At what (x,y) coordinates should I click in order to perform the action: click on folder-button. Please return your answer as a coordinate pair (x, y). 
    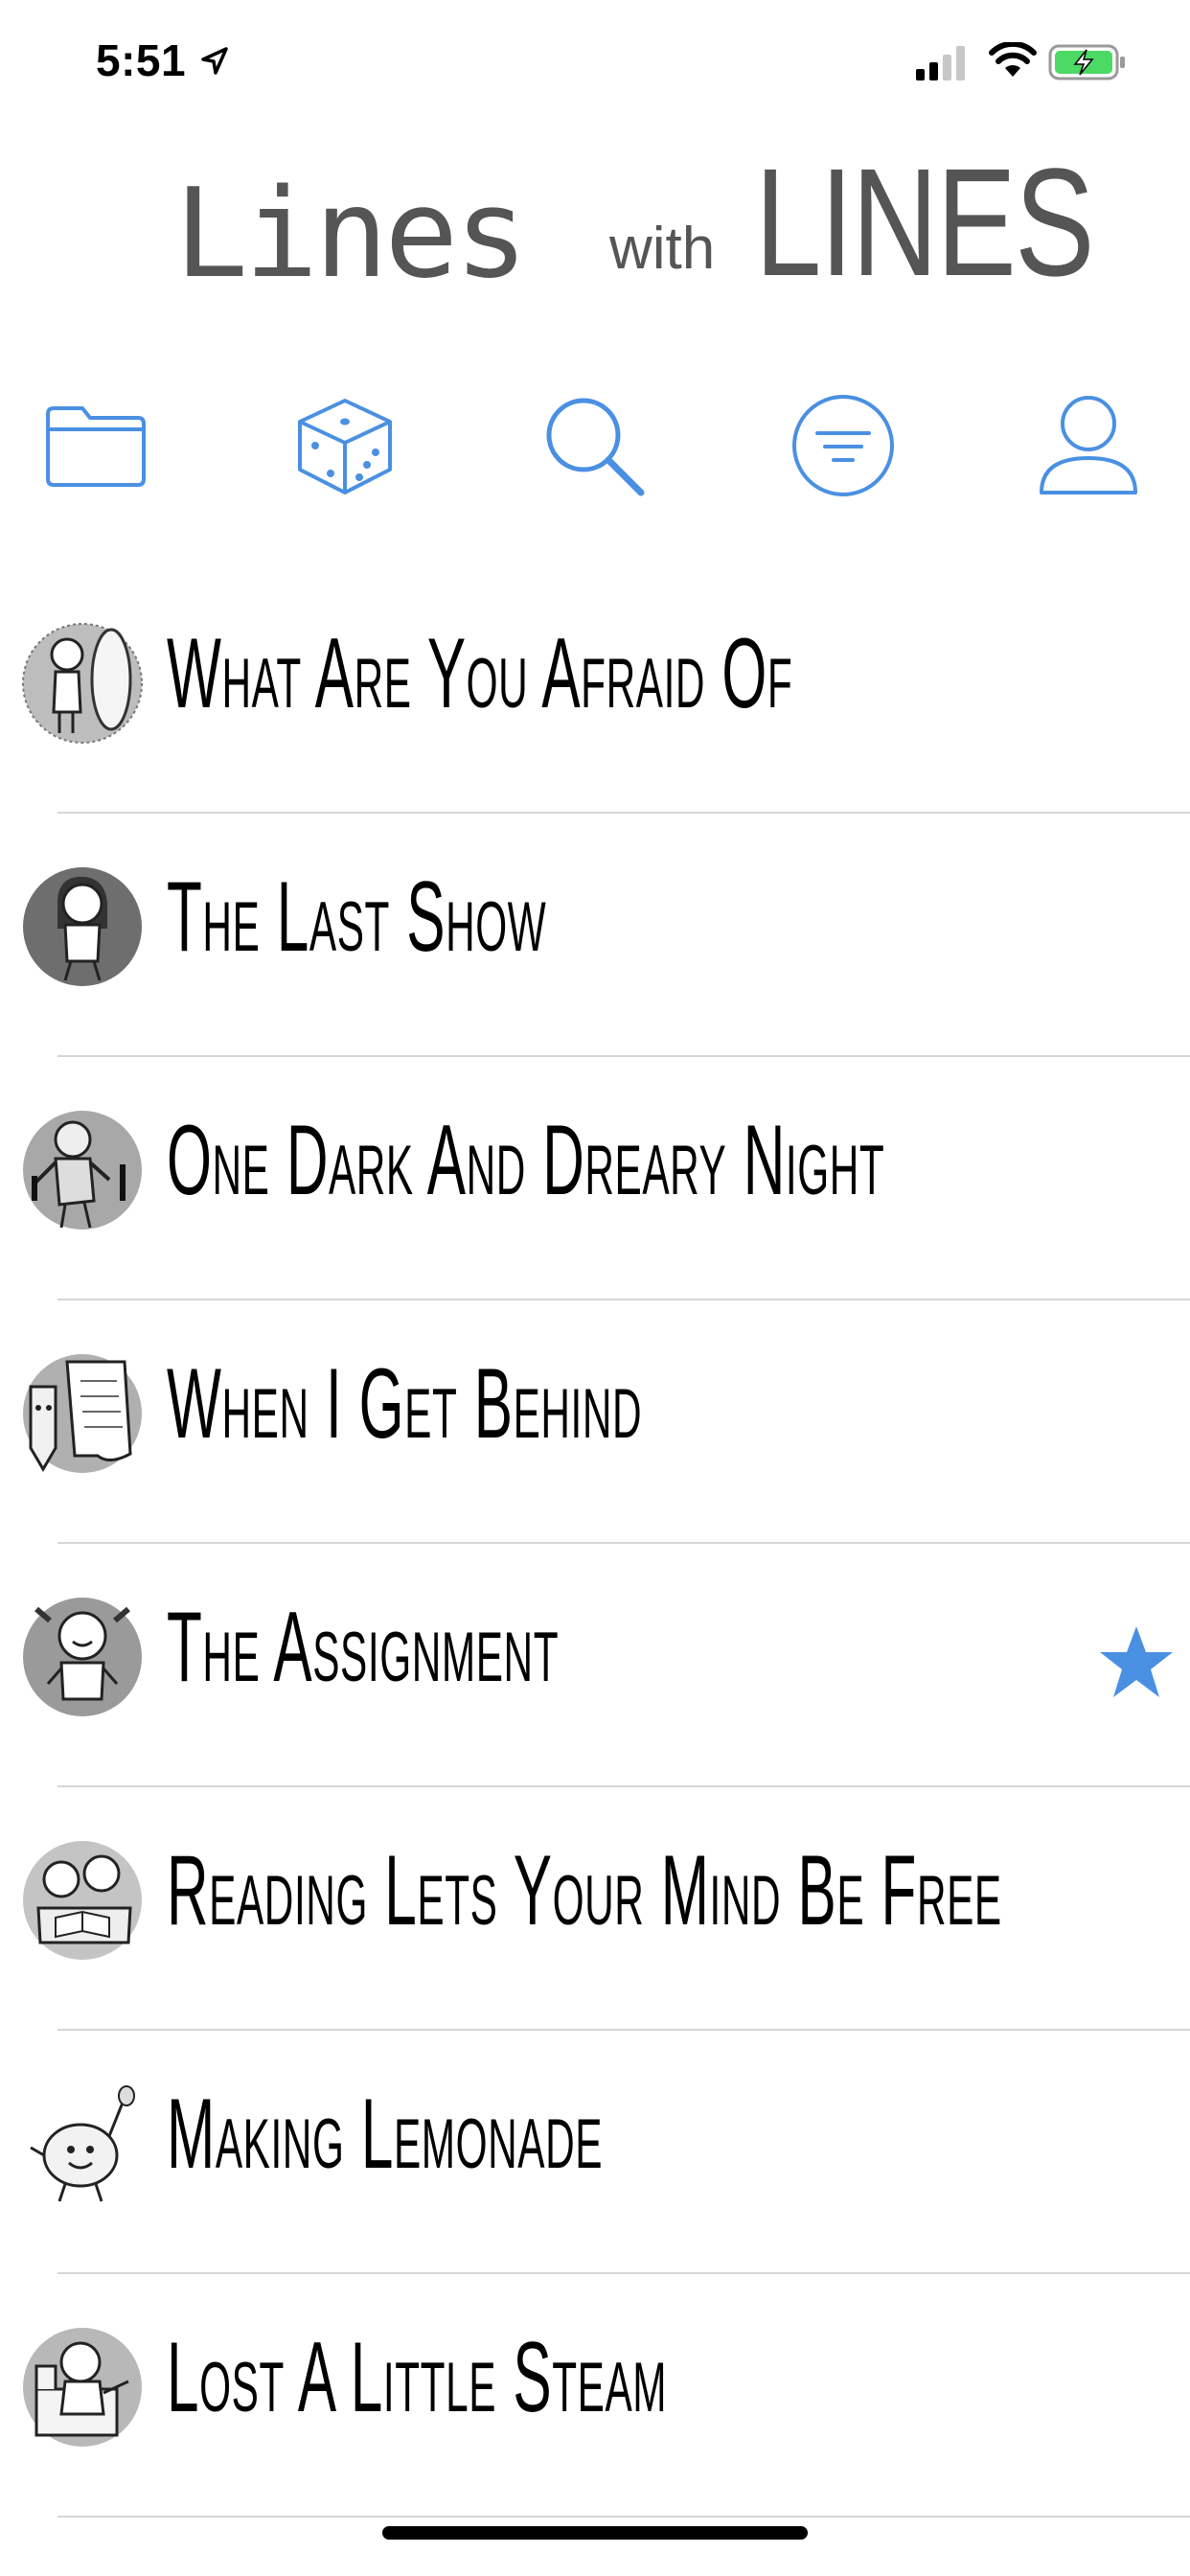
    Looking at the image, I should click on (95, 445).